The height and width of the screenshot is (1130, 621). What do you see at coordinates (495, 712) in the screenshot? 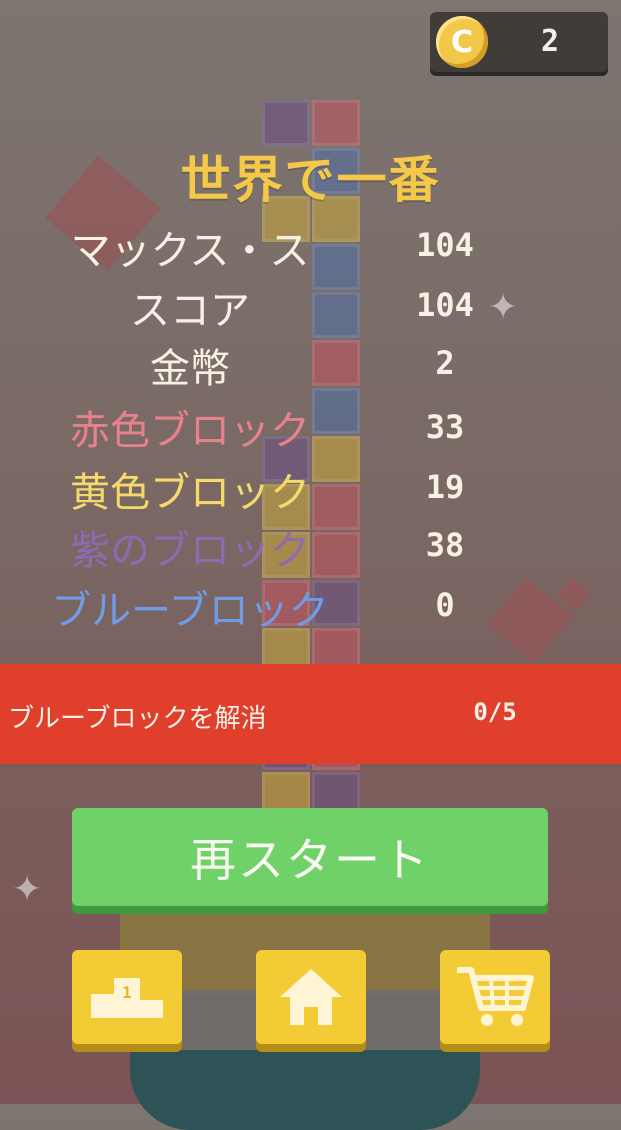
I see `mission-progress: 0/5` at bounding box center [495, 712].